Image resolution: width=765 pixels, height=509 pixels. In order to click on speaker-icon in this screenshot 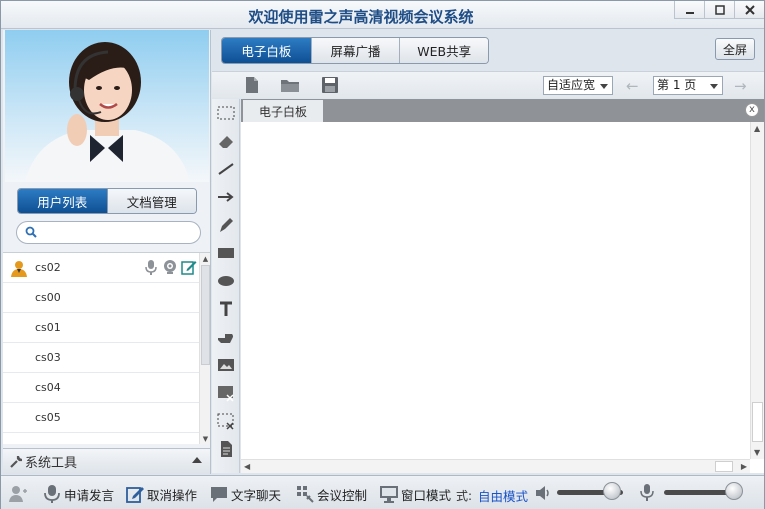, I will do `click(543, 493)`.